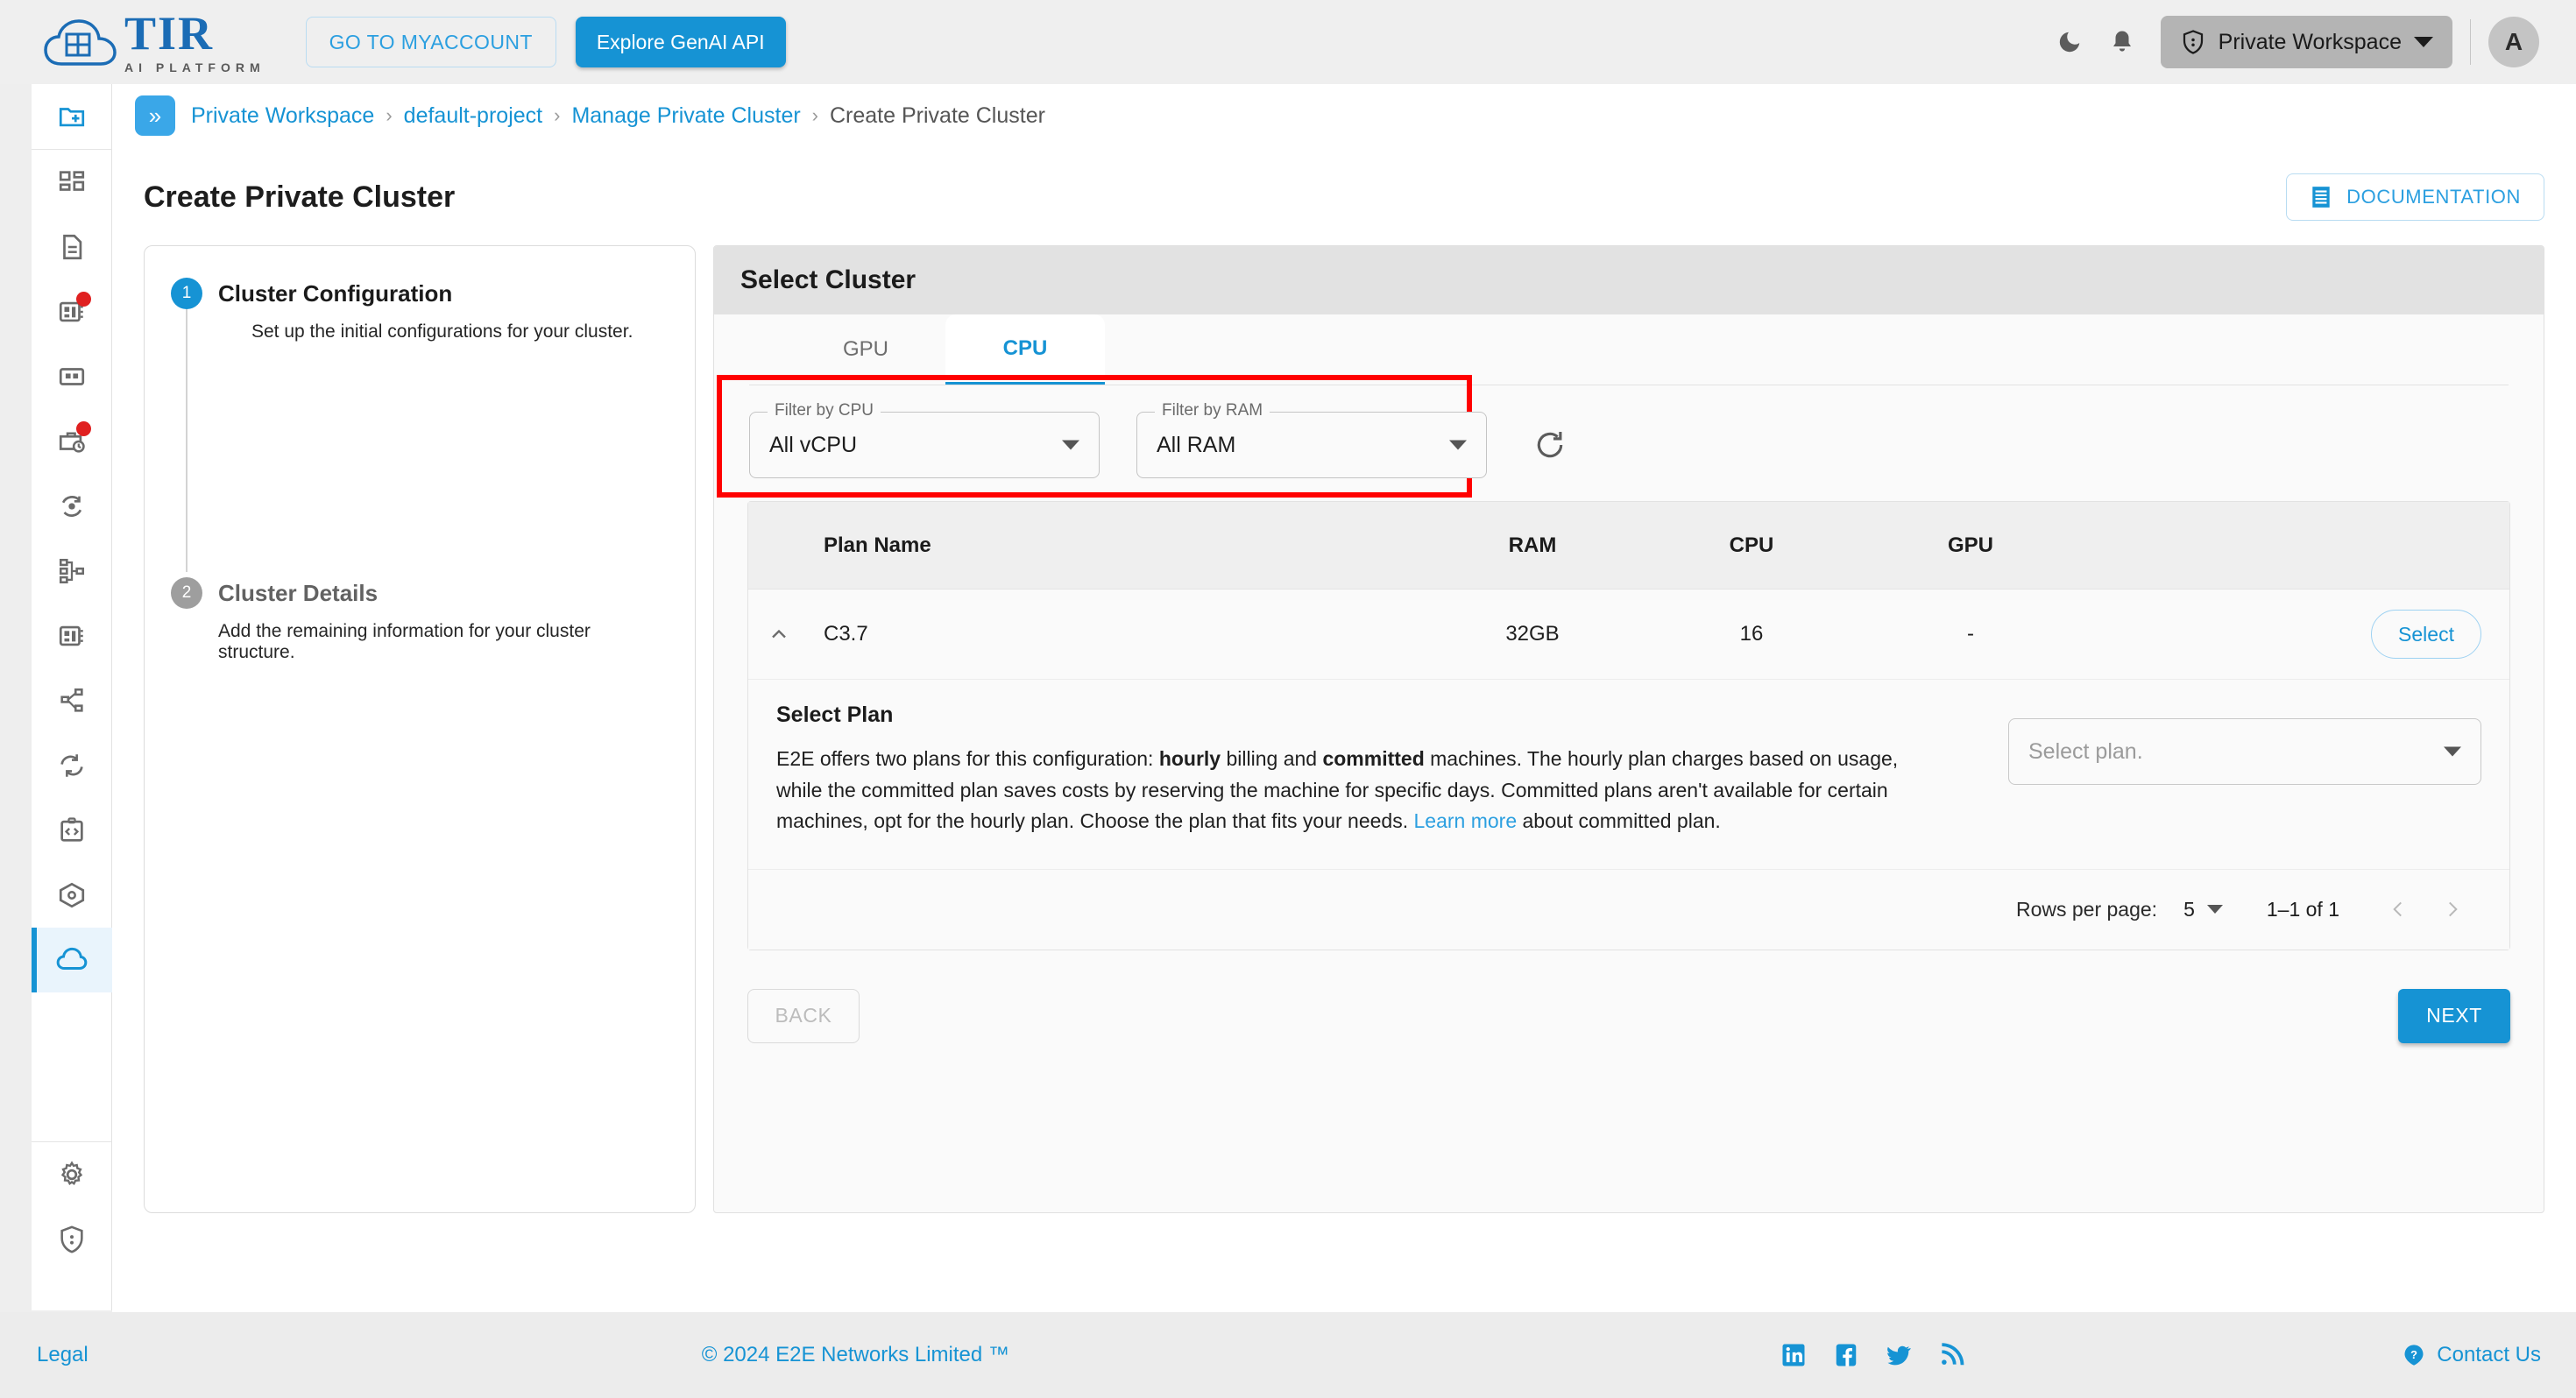 Image resolution: width=2576 pixels, height=1398 pixels. What do you see at coordinates (924, 439) in the screenshot?
I see `filter-by-cpu-select: Filter by CPU All vCPU` at bounding box center [924, 439].